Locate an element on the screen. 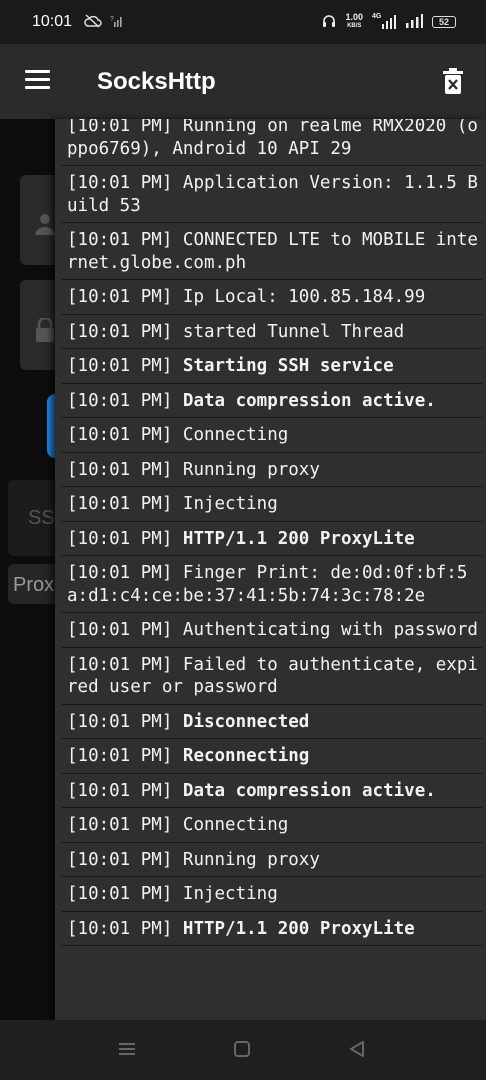  home-icon is located at coordinates (242, 1051).